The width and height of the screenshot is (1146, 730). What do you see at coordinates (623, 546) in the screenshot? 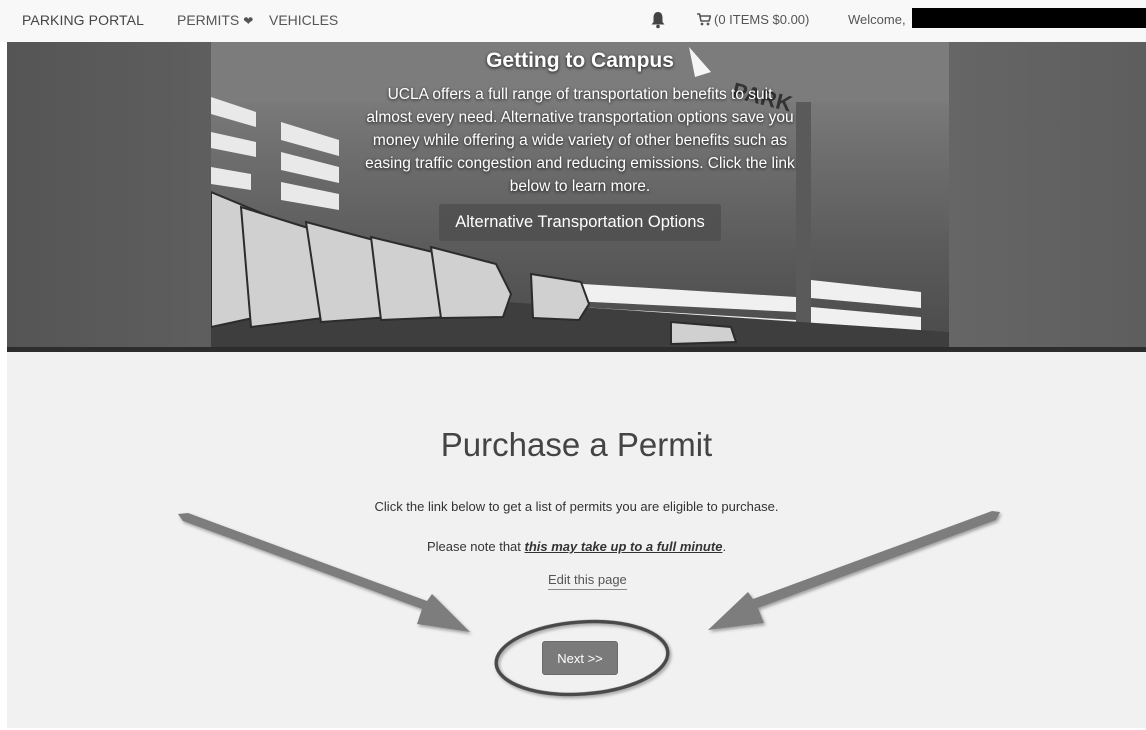
I see `note-emphasis: this may take up to a full minute` at bounding box center [623, 546].